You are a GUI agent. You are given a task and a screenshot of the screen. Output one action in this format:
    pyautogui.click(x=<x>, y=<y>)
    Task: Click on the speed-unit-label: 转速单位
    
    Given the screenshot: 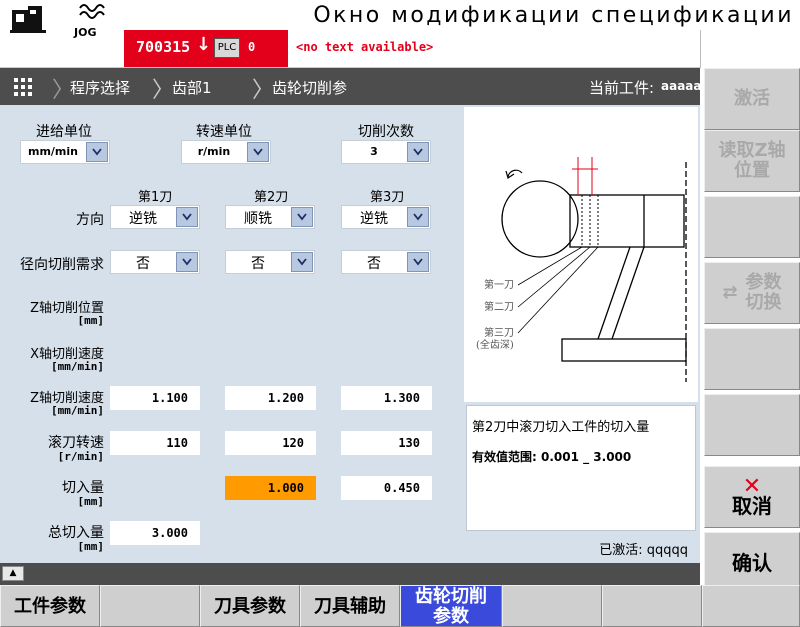 What is the action you would take?
    pyautogui.click(x=224, y=132)
    